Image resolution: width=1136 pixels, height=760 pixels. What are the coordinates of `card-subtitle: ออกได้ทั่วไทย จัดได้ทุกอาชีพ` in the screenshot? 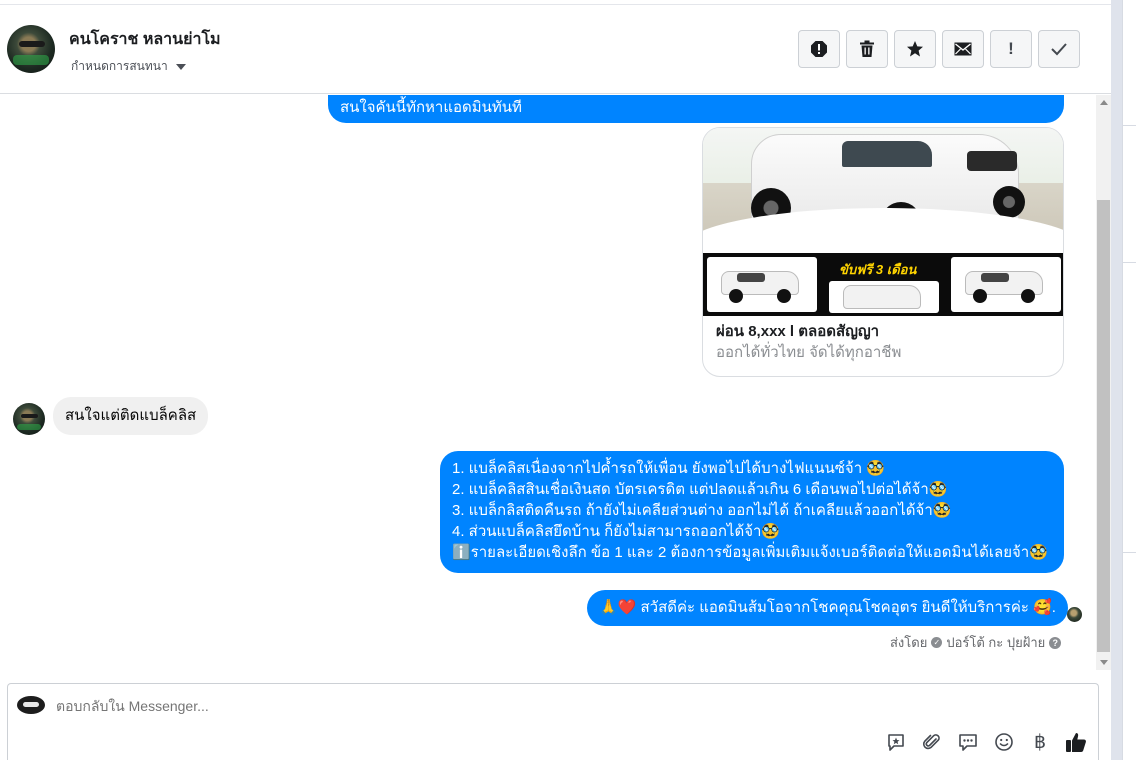 It's located at (809, 352).